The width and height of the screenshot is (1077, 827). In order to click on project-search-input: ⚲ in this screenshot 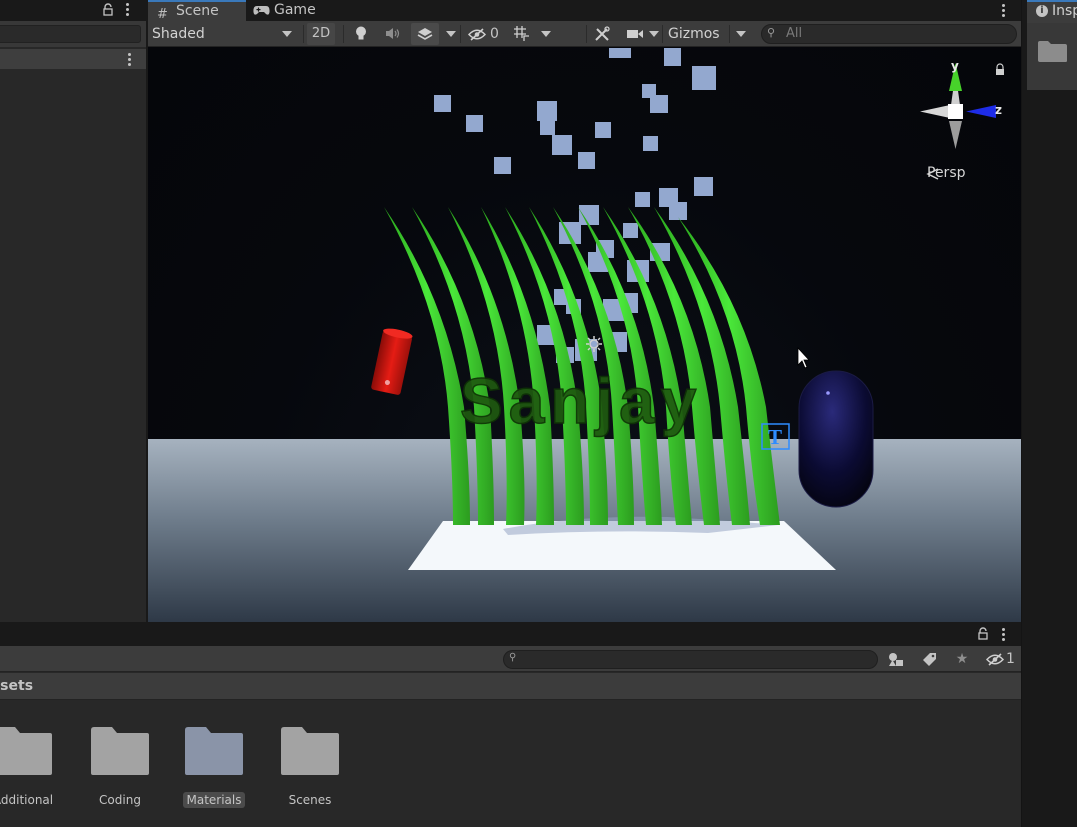, I will do `click(690, 659)`.